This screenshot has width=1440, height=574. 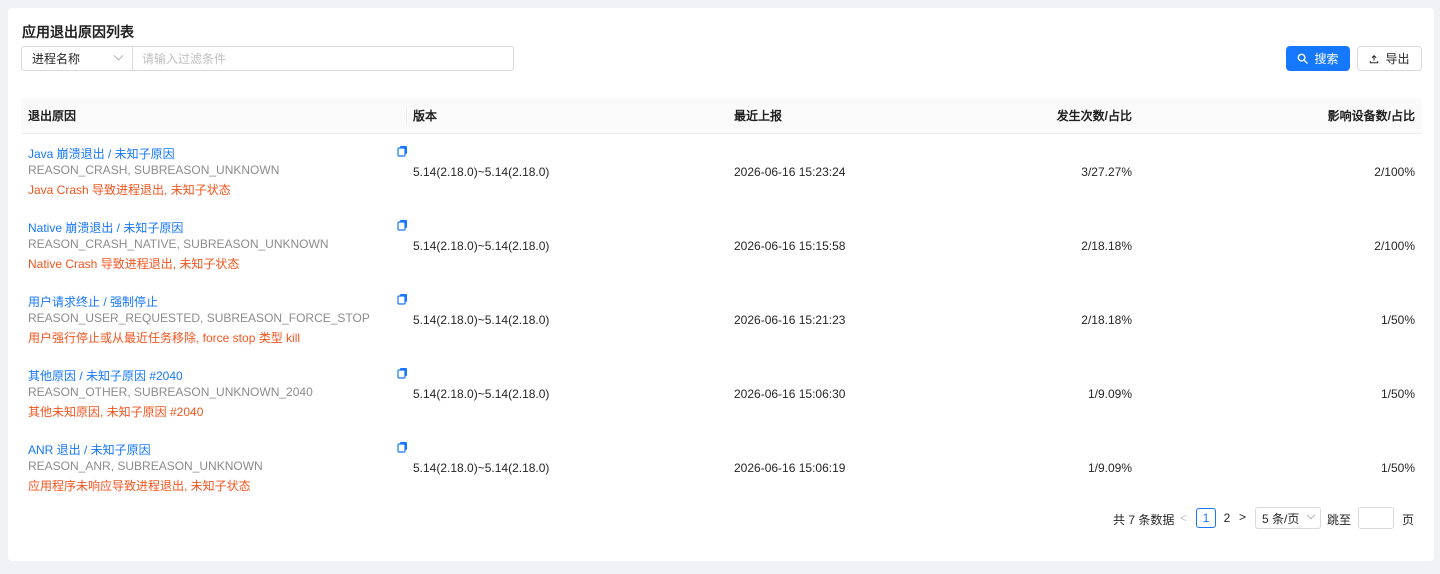 What do you see at coordinates (425, 116) in the screenshot?
I see `column-header-version: 版本` at bounding box center [425, 116].